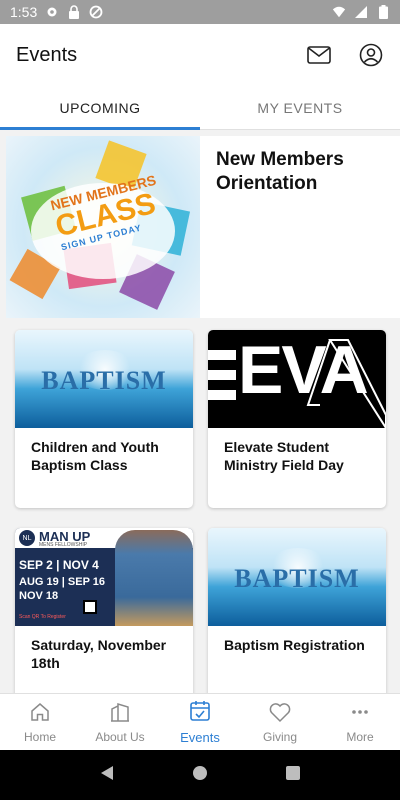  What do you see at coordinates (24, 12) in the screenshot?
I see `status-time: 1:53` at bounding box center [24, 12].